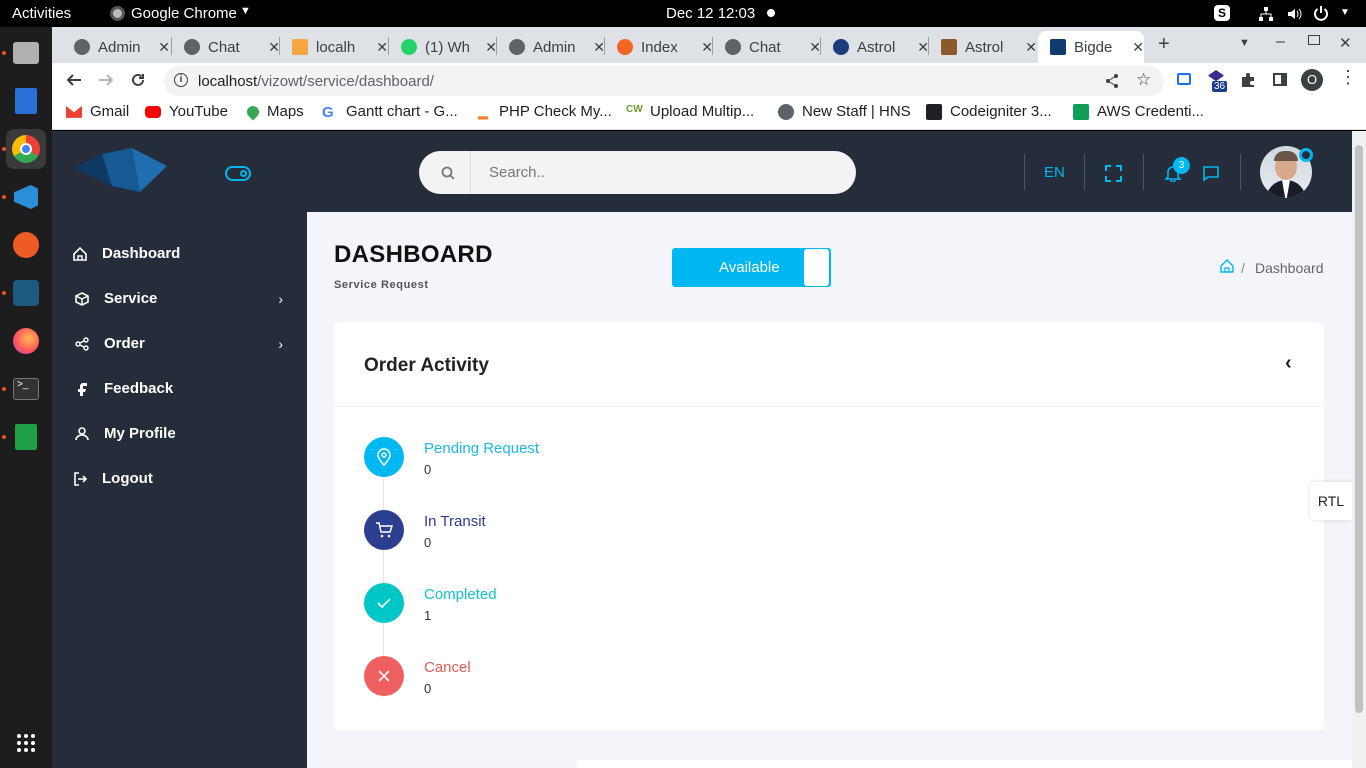 This screenshot has height=768, width=1366. I want to click on browser-tab: (1) Wh ✕, so click(443, 47).